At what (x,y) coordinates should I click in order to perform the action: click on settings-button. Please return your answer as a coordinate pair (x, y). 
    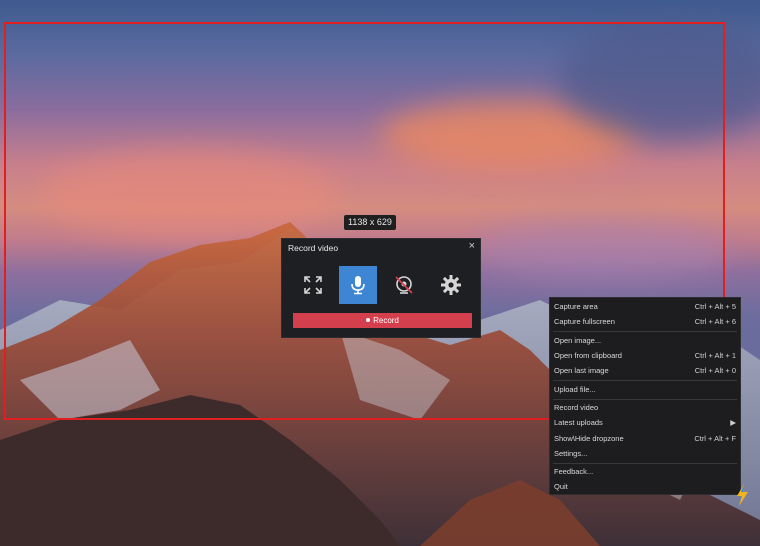
    Looking at the image, I should click on (451, 285).